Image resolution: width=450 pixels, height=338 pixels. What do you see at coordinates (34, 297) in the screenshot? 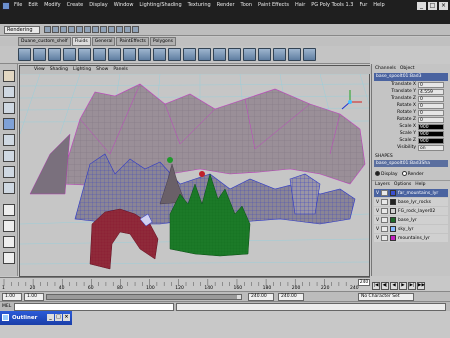
I see `playback-start-field: 1.00` at bounding box center [34, 297].